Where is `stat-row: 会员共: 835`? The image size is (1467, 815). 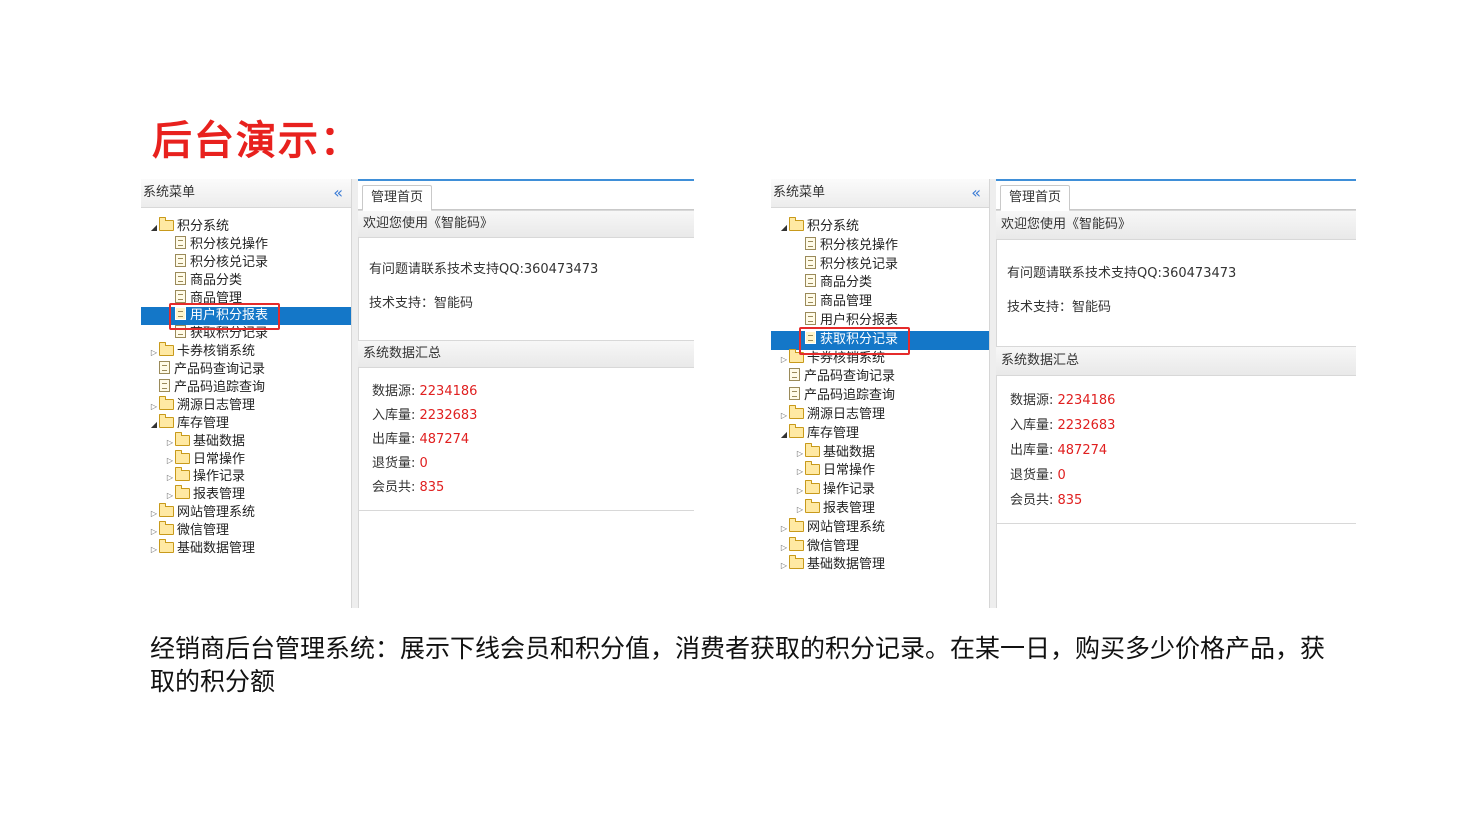
stat-row: 会员共: 835 is located at coordinates (533, 488).